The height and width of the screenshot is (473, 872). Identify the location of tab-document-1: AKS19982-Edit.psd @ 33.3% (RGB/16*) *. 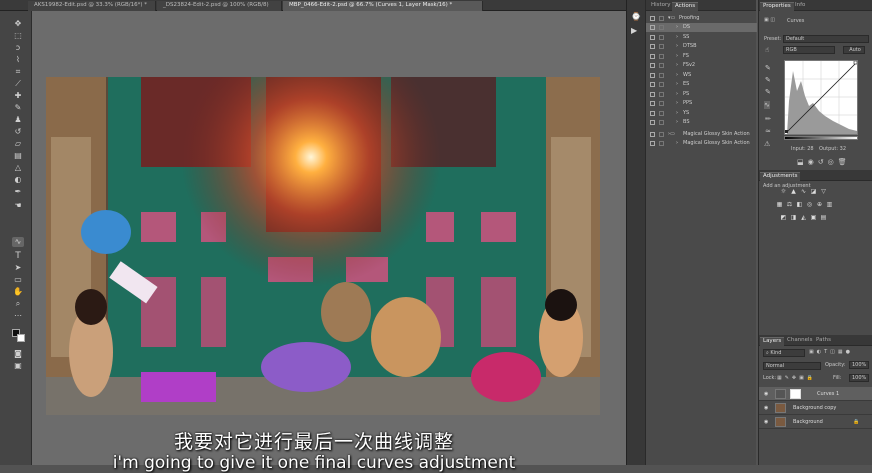
(92, 6).